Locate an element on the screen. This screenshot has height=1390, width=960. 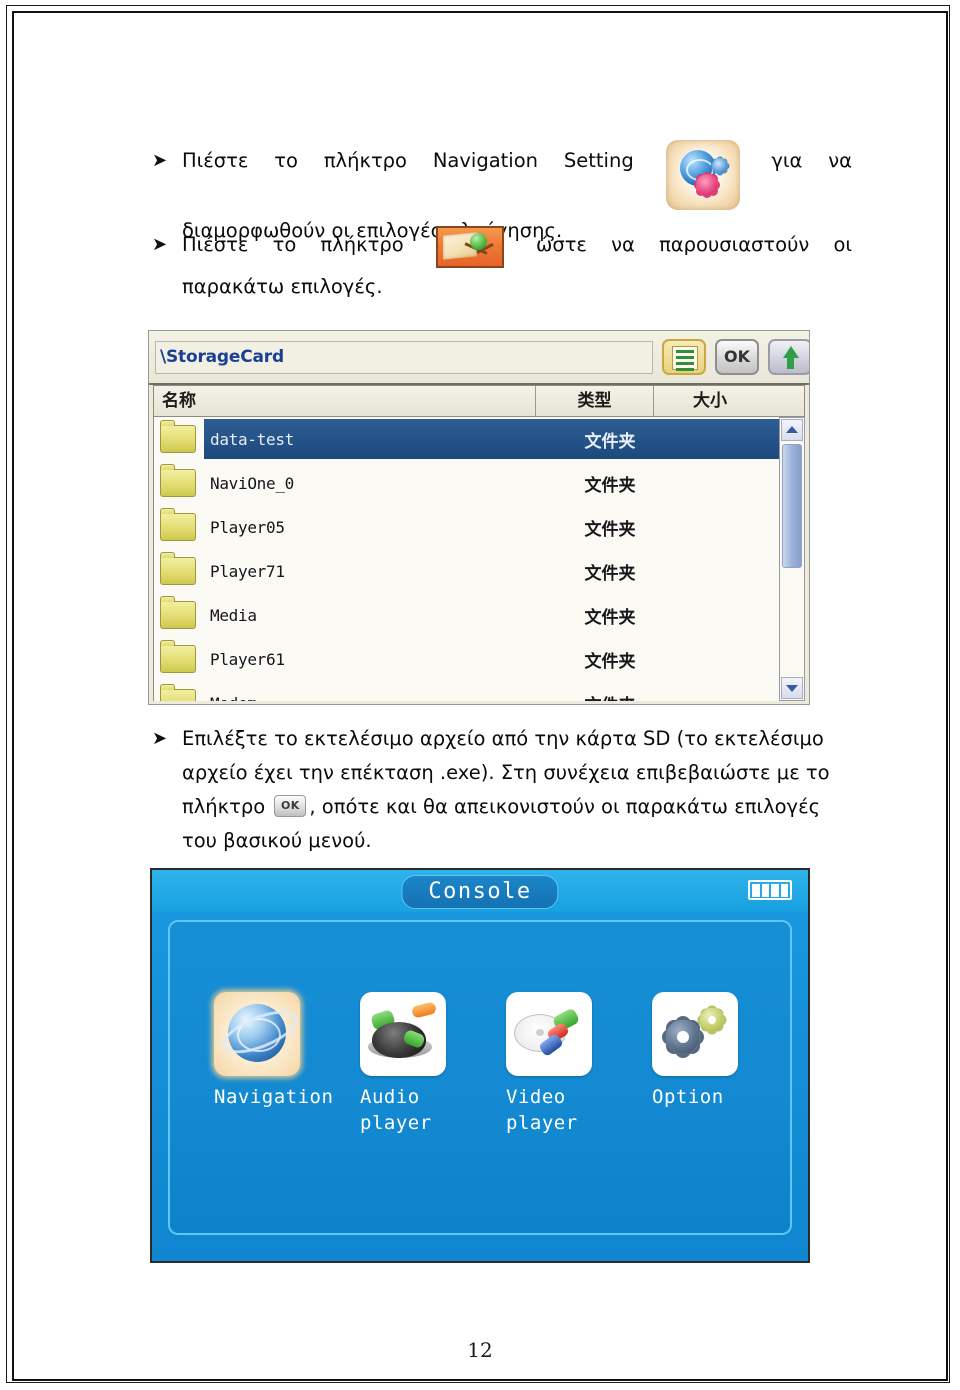
menu-label-video-player: Video player is located at coordinates (542, 1110).